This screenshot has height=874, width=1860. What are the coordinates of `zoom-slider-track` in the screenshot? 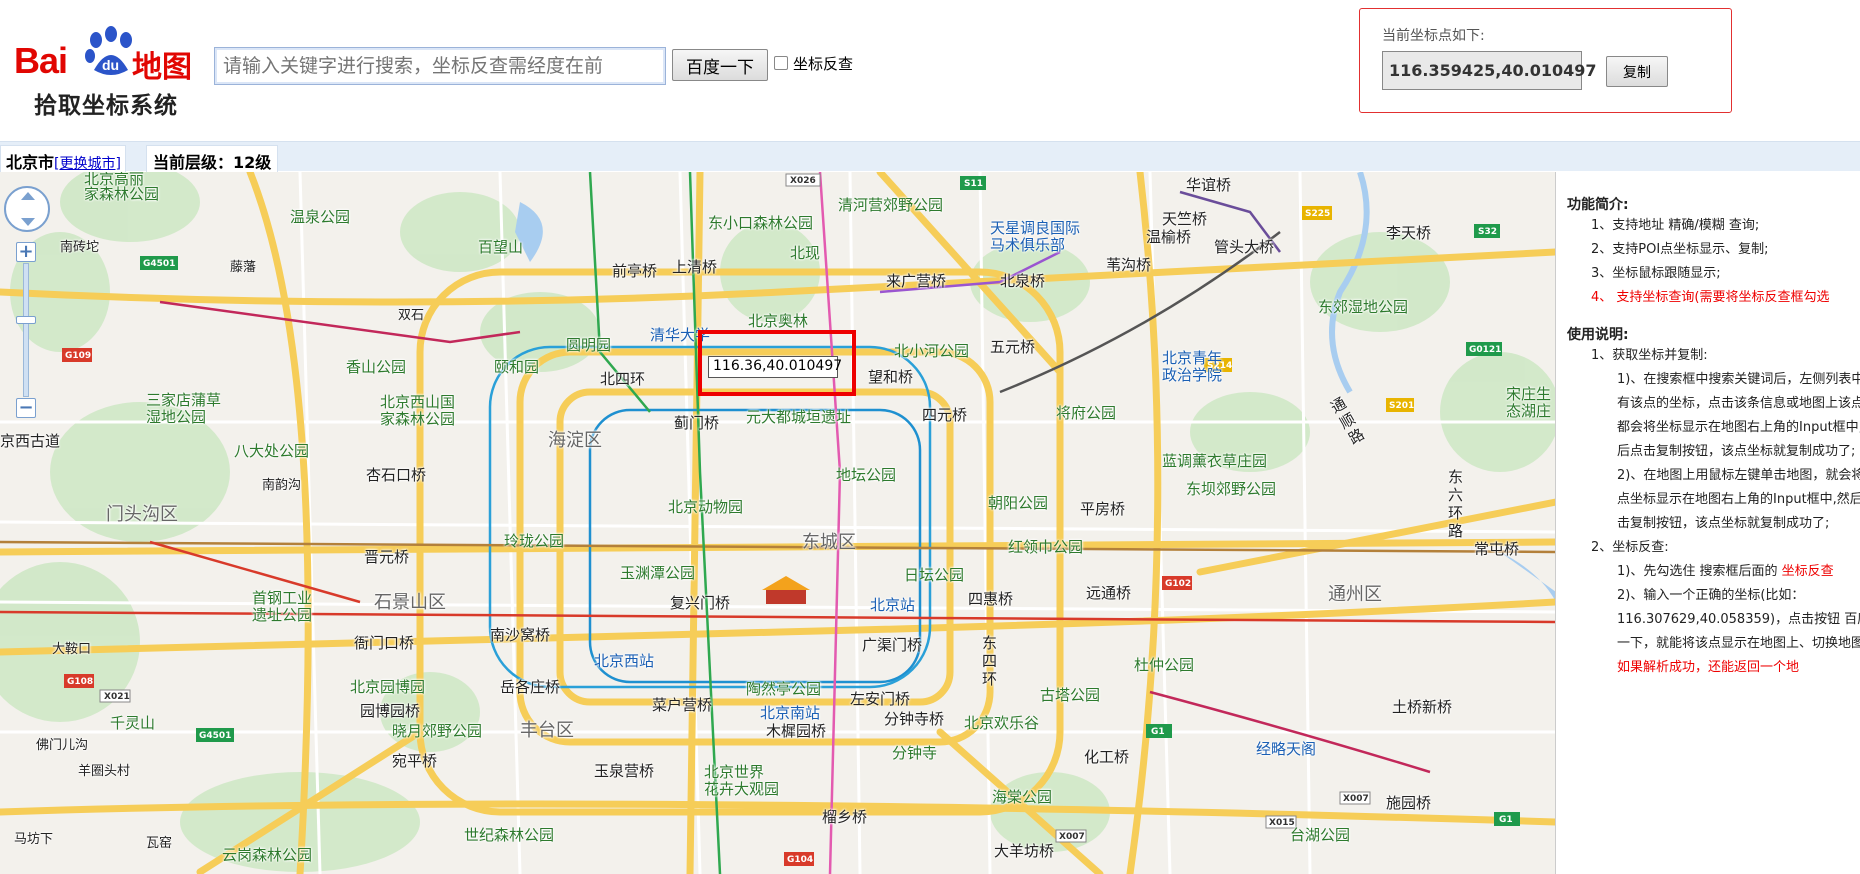 It's located at (26, 330).